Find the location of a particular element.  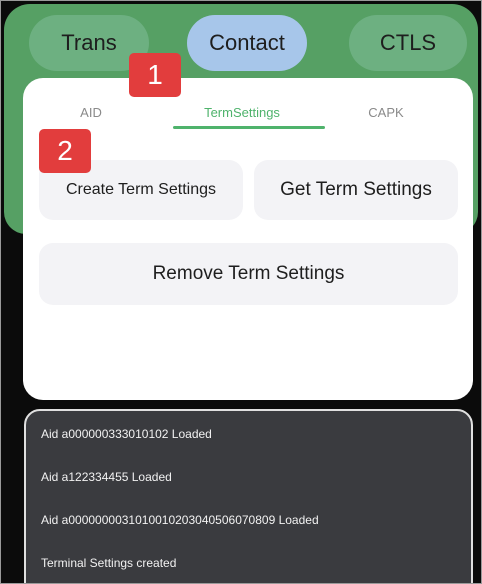

annotation-badge-1: 1 is located at coordinates (155, 75).